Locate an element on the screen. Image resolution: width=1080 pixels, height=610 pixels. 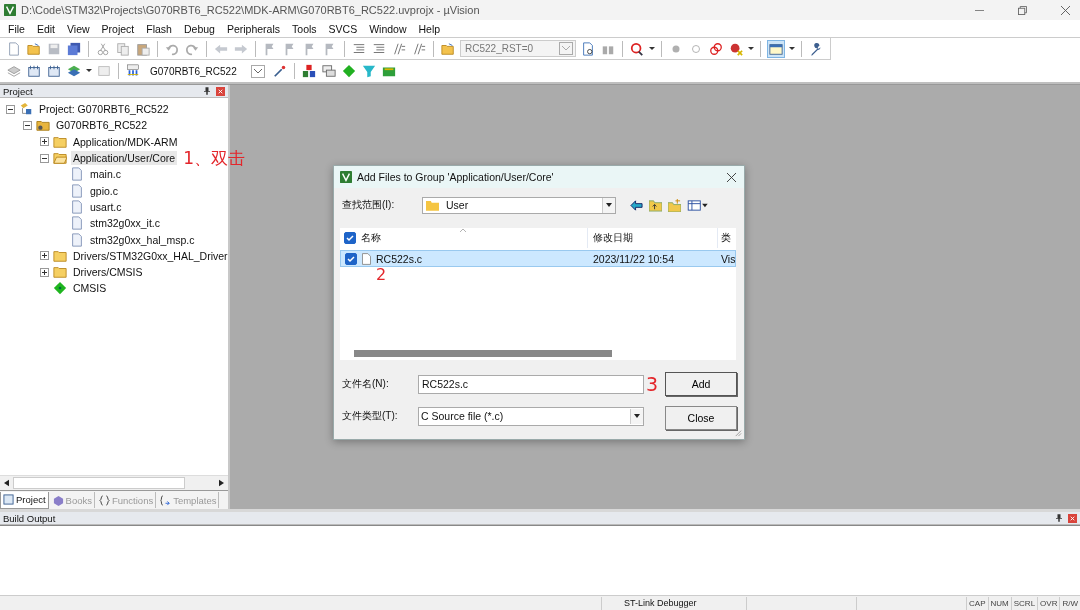
target-combo: G070RBT6_RC522 is located at coordinates (206, 71).